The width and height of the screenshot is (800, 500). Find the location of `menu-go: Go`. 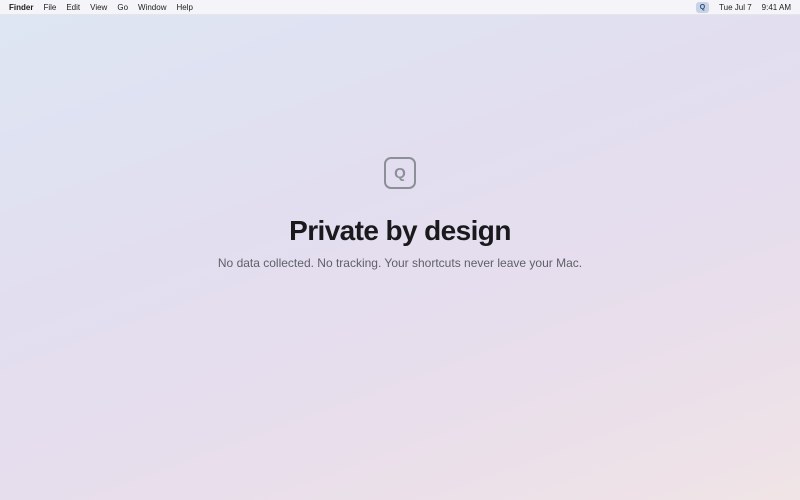

menu-go: Go is located at coordinates (122, 7).